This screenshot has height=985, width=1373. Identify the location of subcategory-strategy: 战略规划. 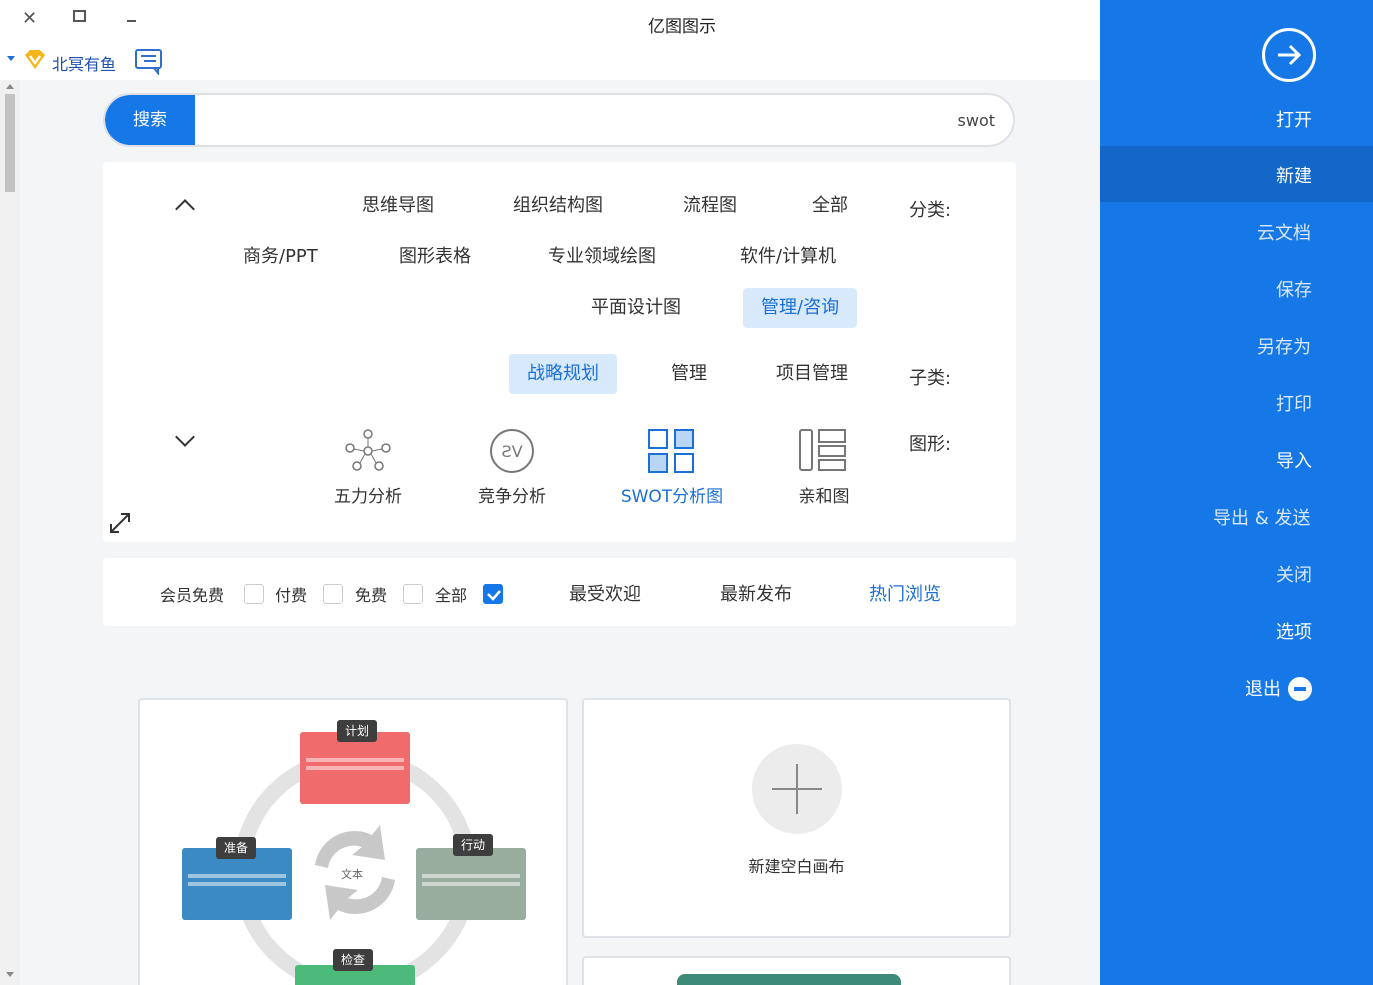
(563, 374).